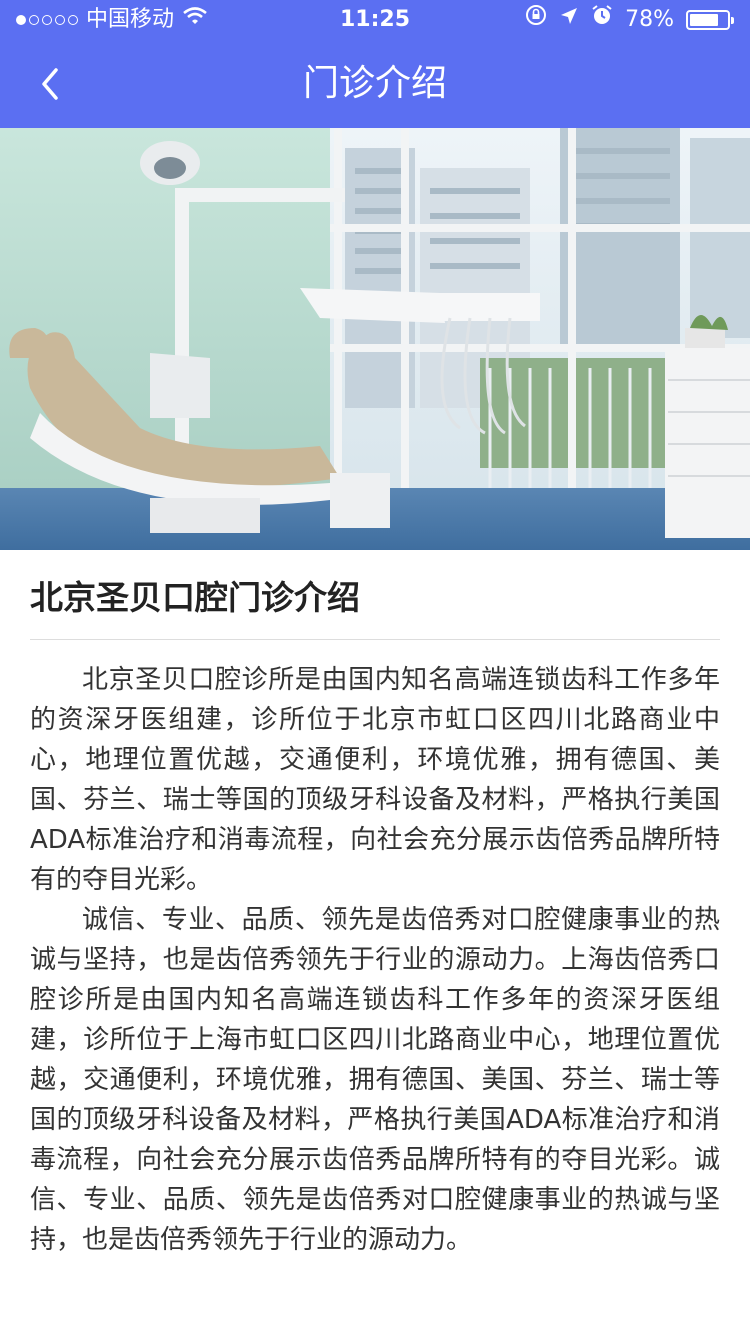 This screenshot has height=1334, width=750. I want to click on back-button, so click(50, 84).